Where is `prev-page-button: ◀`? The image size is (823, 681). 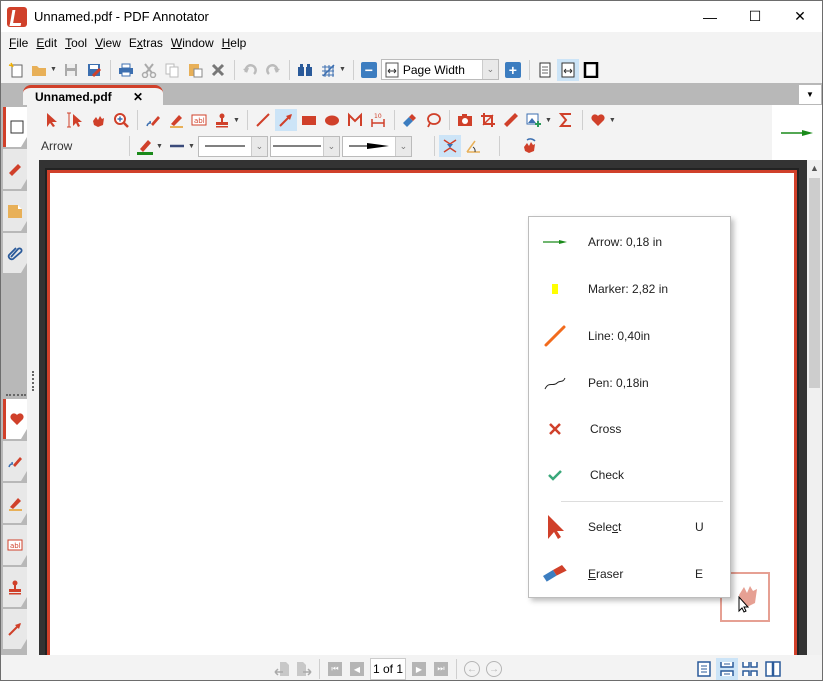
prev-page-button: ◀ is located at coordinates (357, 669).